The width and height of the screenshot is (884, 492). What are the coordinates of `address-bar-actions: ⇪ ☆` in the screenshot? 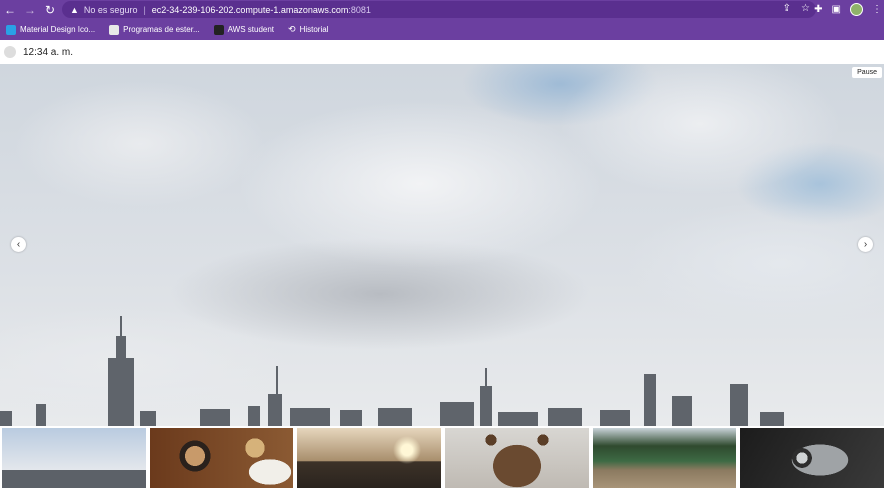 It's located at (796, 8).